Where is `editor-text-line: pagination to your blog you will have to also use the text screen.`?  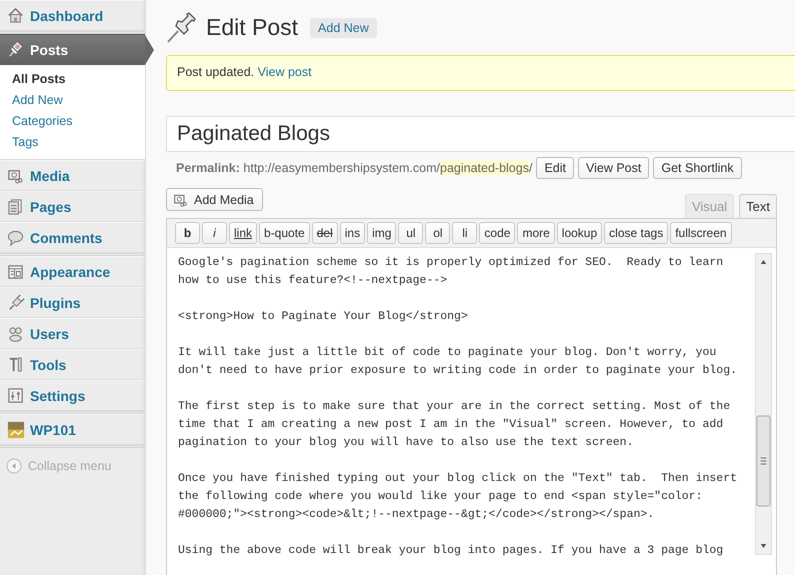 editor-text-line: pagination to your blog you will have to also use the text screen. is located at coordinates (406, 443).